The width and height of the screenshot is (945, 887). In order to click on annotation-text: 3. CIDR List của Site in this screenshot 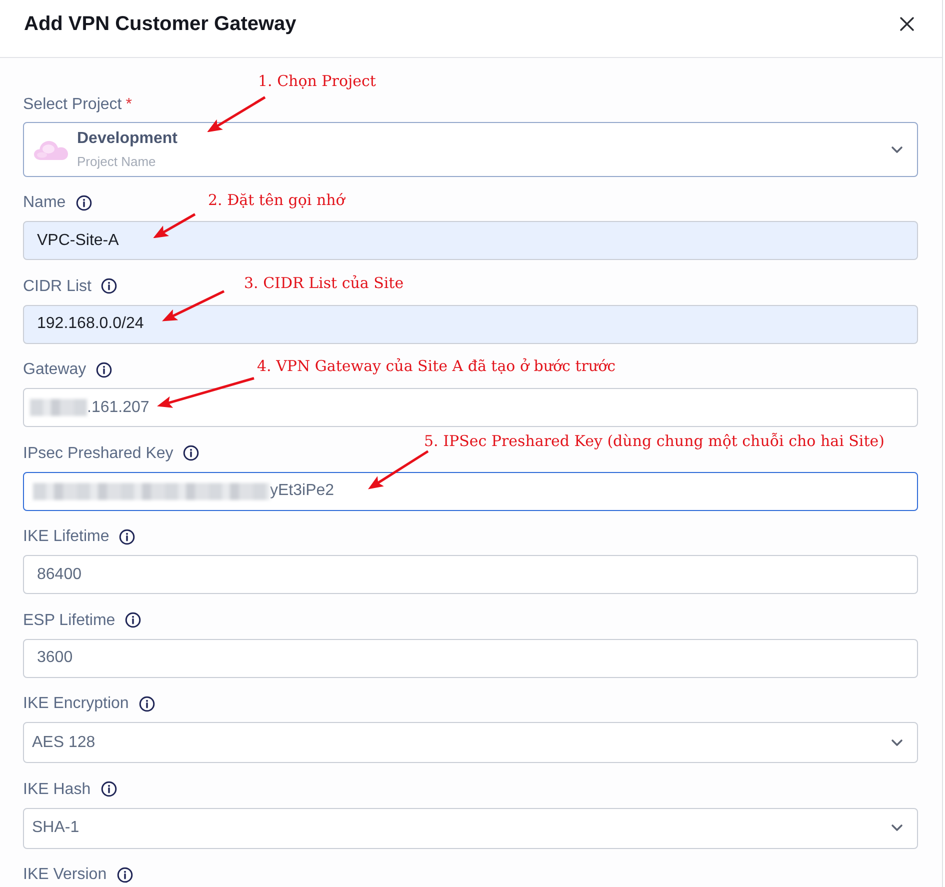, I will do `click(324, 282)`.